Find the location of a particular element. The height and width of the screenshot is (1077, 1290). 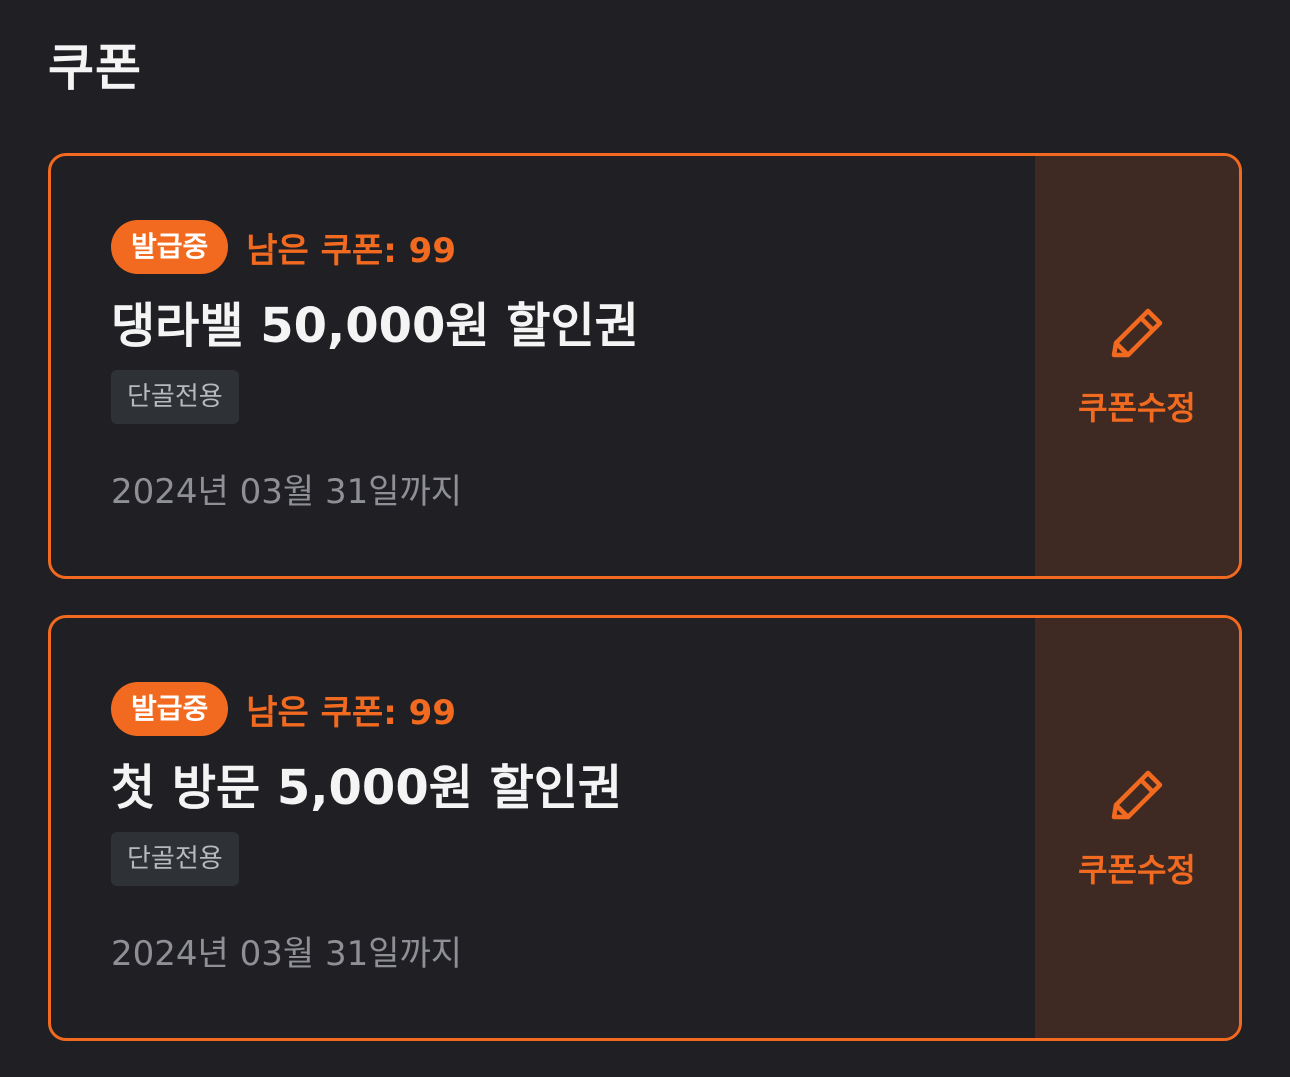

coupon-name: 댕라밸 50,000원 할인권 is located at coordinates (375, 326).